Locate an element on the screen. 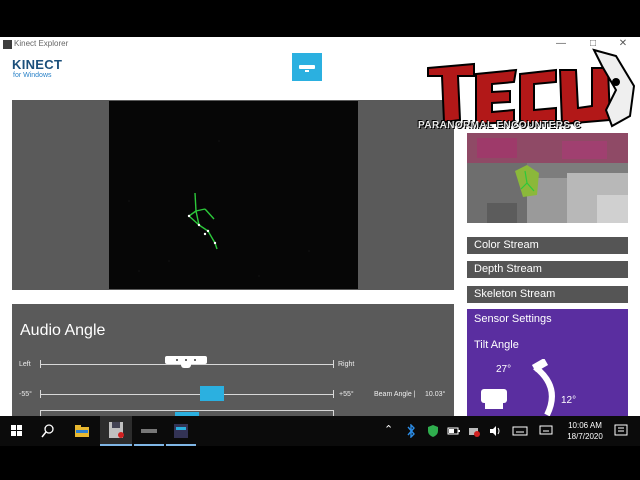  preview-image is located at coordinates (547, 178).